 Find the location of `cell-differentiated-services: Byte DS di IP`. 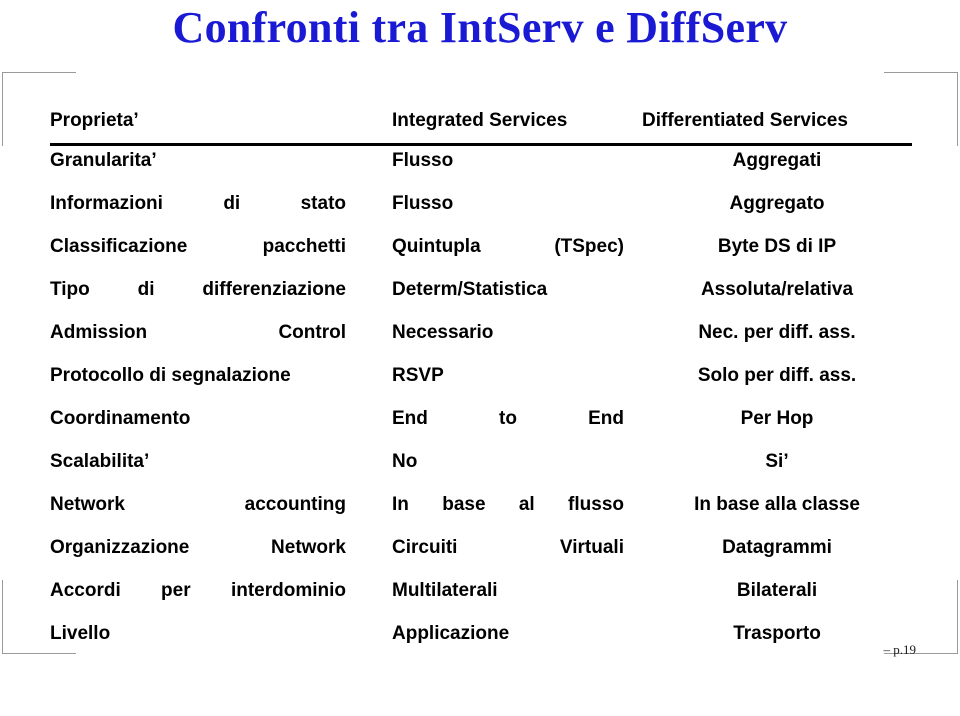

cell-differentiated-services: Byte DS di IP is located at coordinates (777, 246).